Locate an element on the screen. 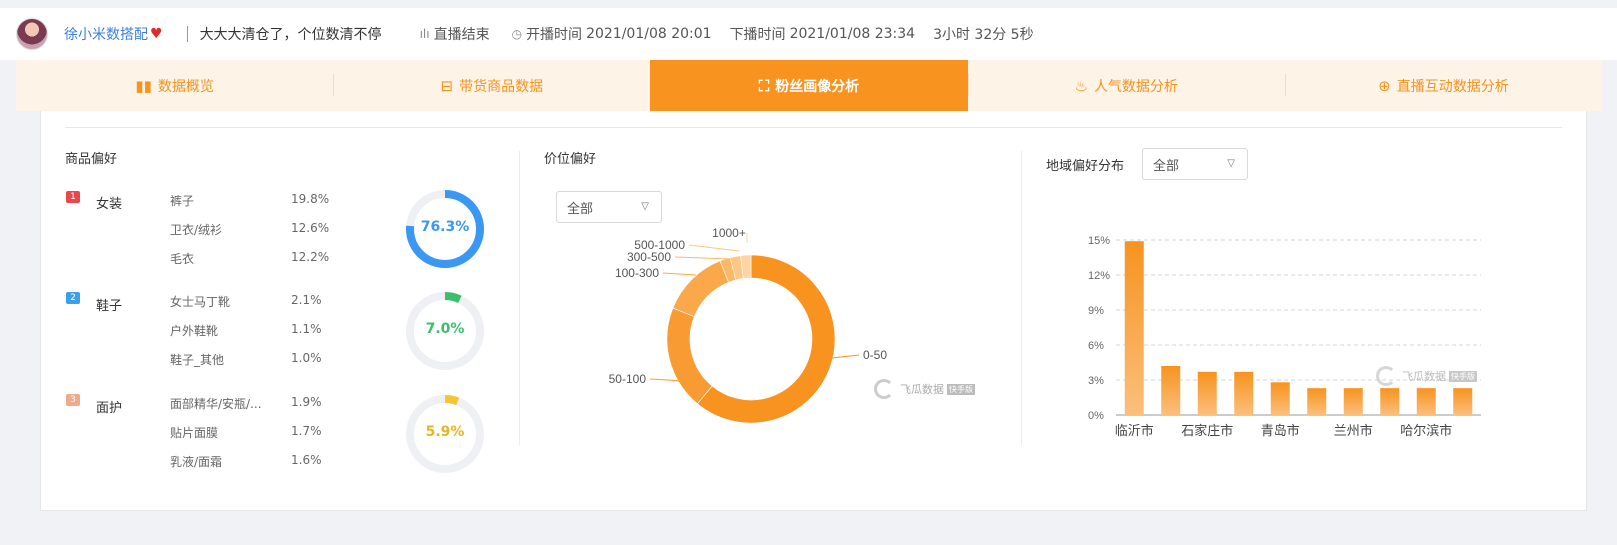 Image resolution: width=1617 pixels, height=545 pixels. feigua-logo-icon is located at coordinates (1386, 376).